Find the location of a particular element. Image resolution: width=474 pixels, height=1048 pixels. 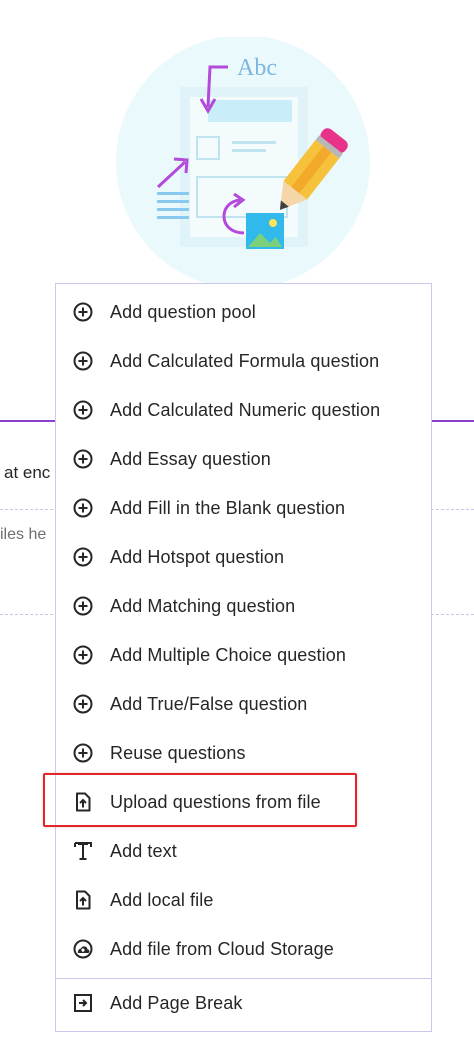

menu-item-add-local-file: Add local file is located at coordinates (243, 900).